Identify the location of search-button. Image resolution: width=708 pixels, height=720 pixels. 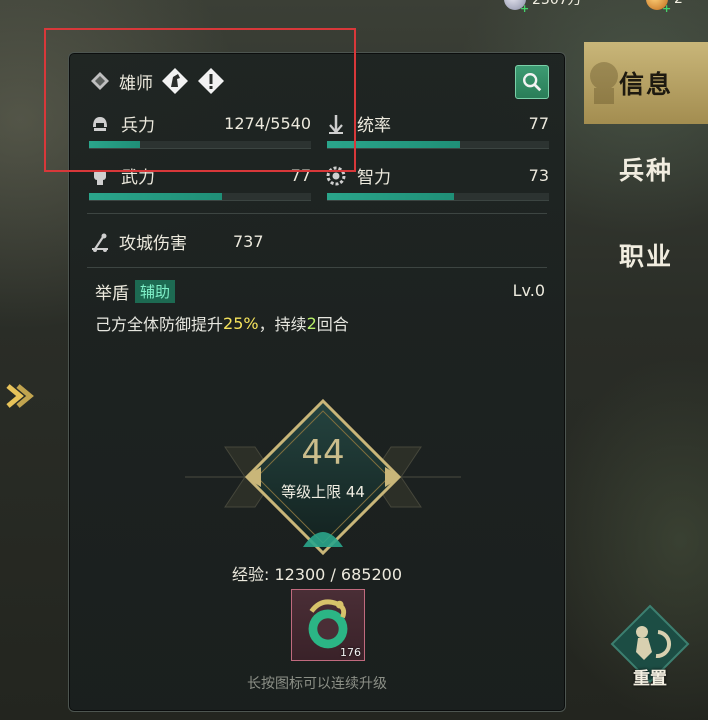
(532, 82).